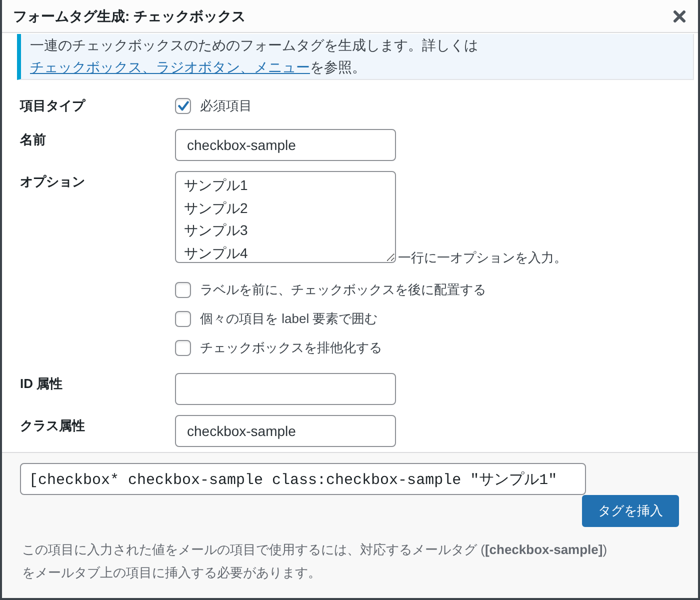 The image size is (700, 600). I want to click on text-input, so click(285, 389).